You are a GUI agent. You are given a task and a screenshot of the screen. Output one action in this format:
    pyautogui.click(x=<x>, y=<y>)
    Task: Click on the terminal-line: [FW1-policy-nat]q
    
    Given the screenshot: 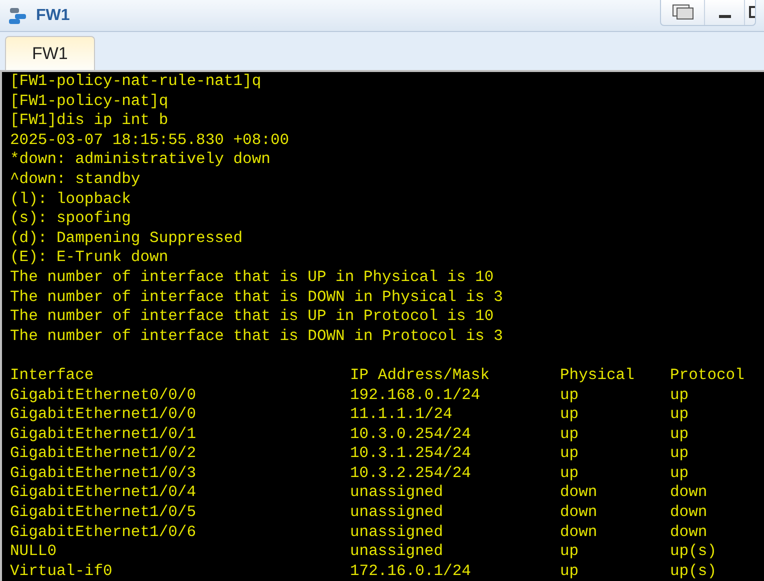 What is the action you would take?
    pyautogui.click(x=89, y=102)
    